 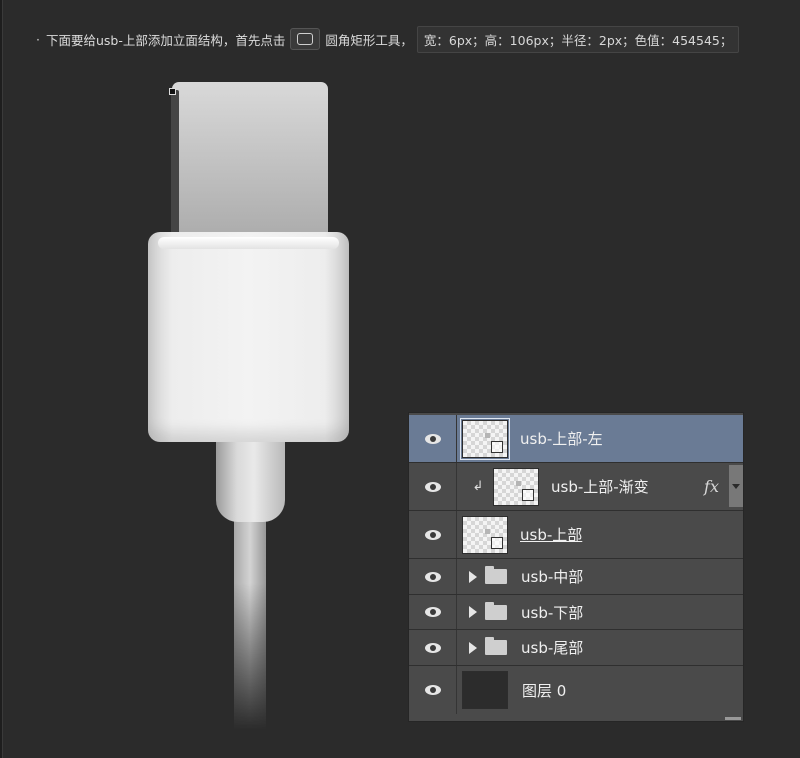 I want to click on group-name: usb-中部, so click(x=552, y=576).